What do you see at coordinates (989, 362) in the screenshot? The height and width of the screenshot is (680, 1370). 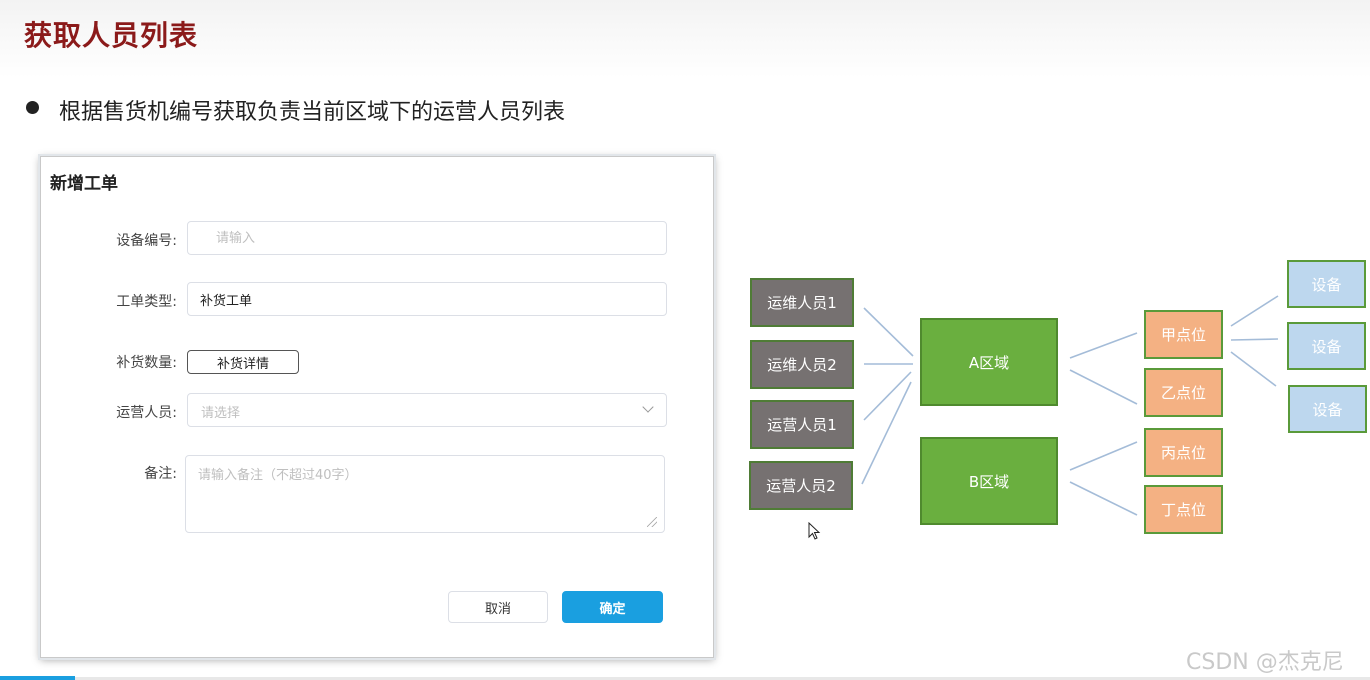 I see `region-box: A区域` at bounding box center [989, 362].